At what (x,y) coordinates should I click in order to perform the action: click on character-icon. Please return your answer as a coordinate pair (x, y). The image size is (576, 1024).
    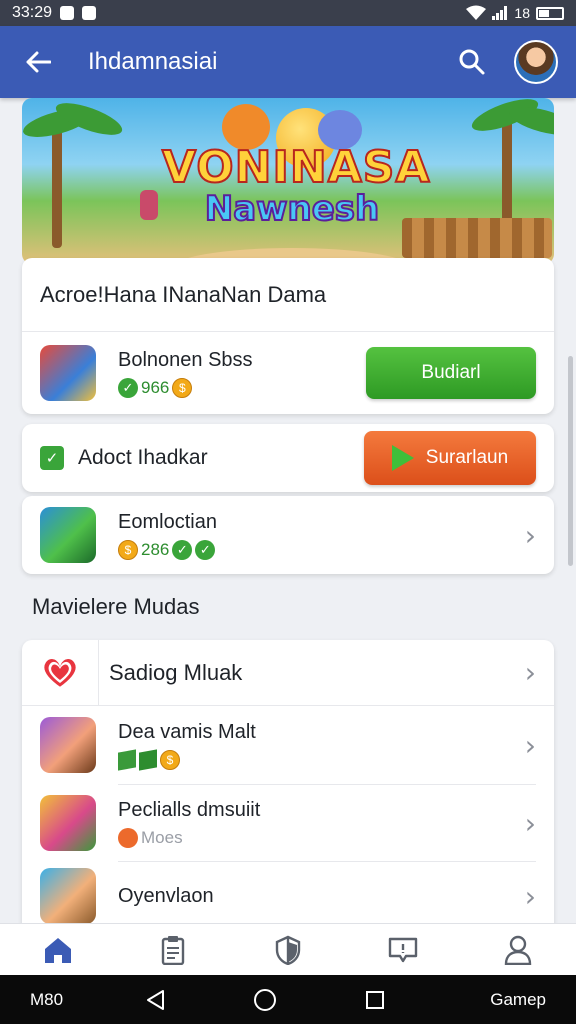
    Looking at the image, I should click on (149, 205).